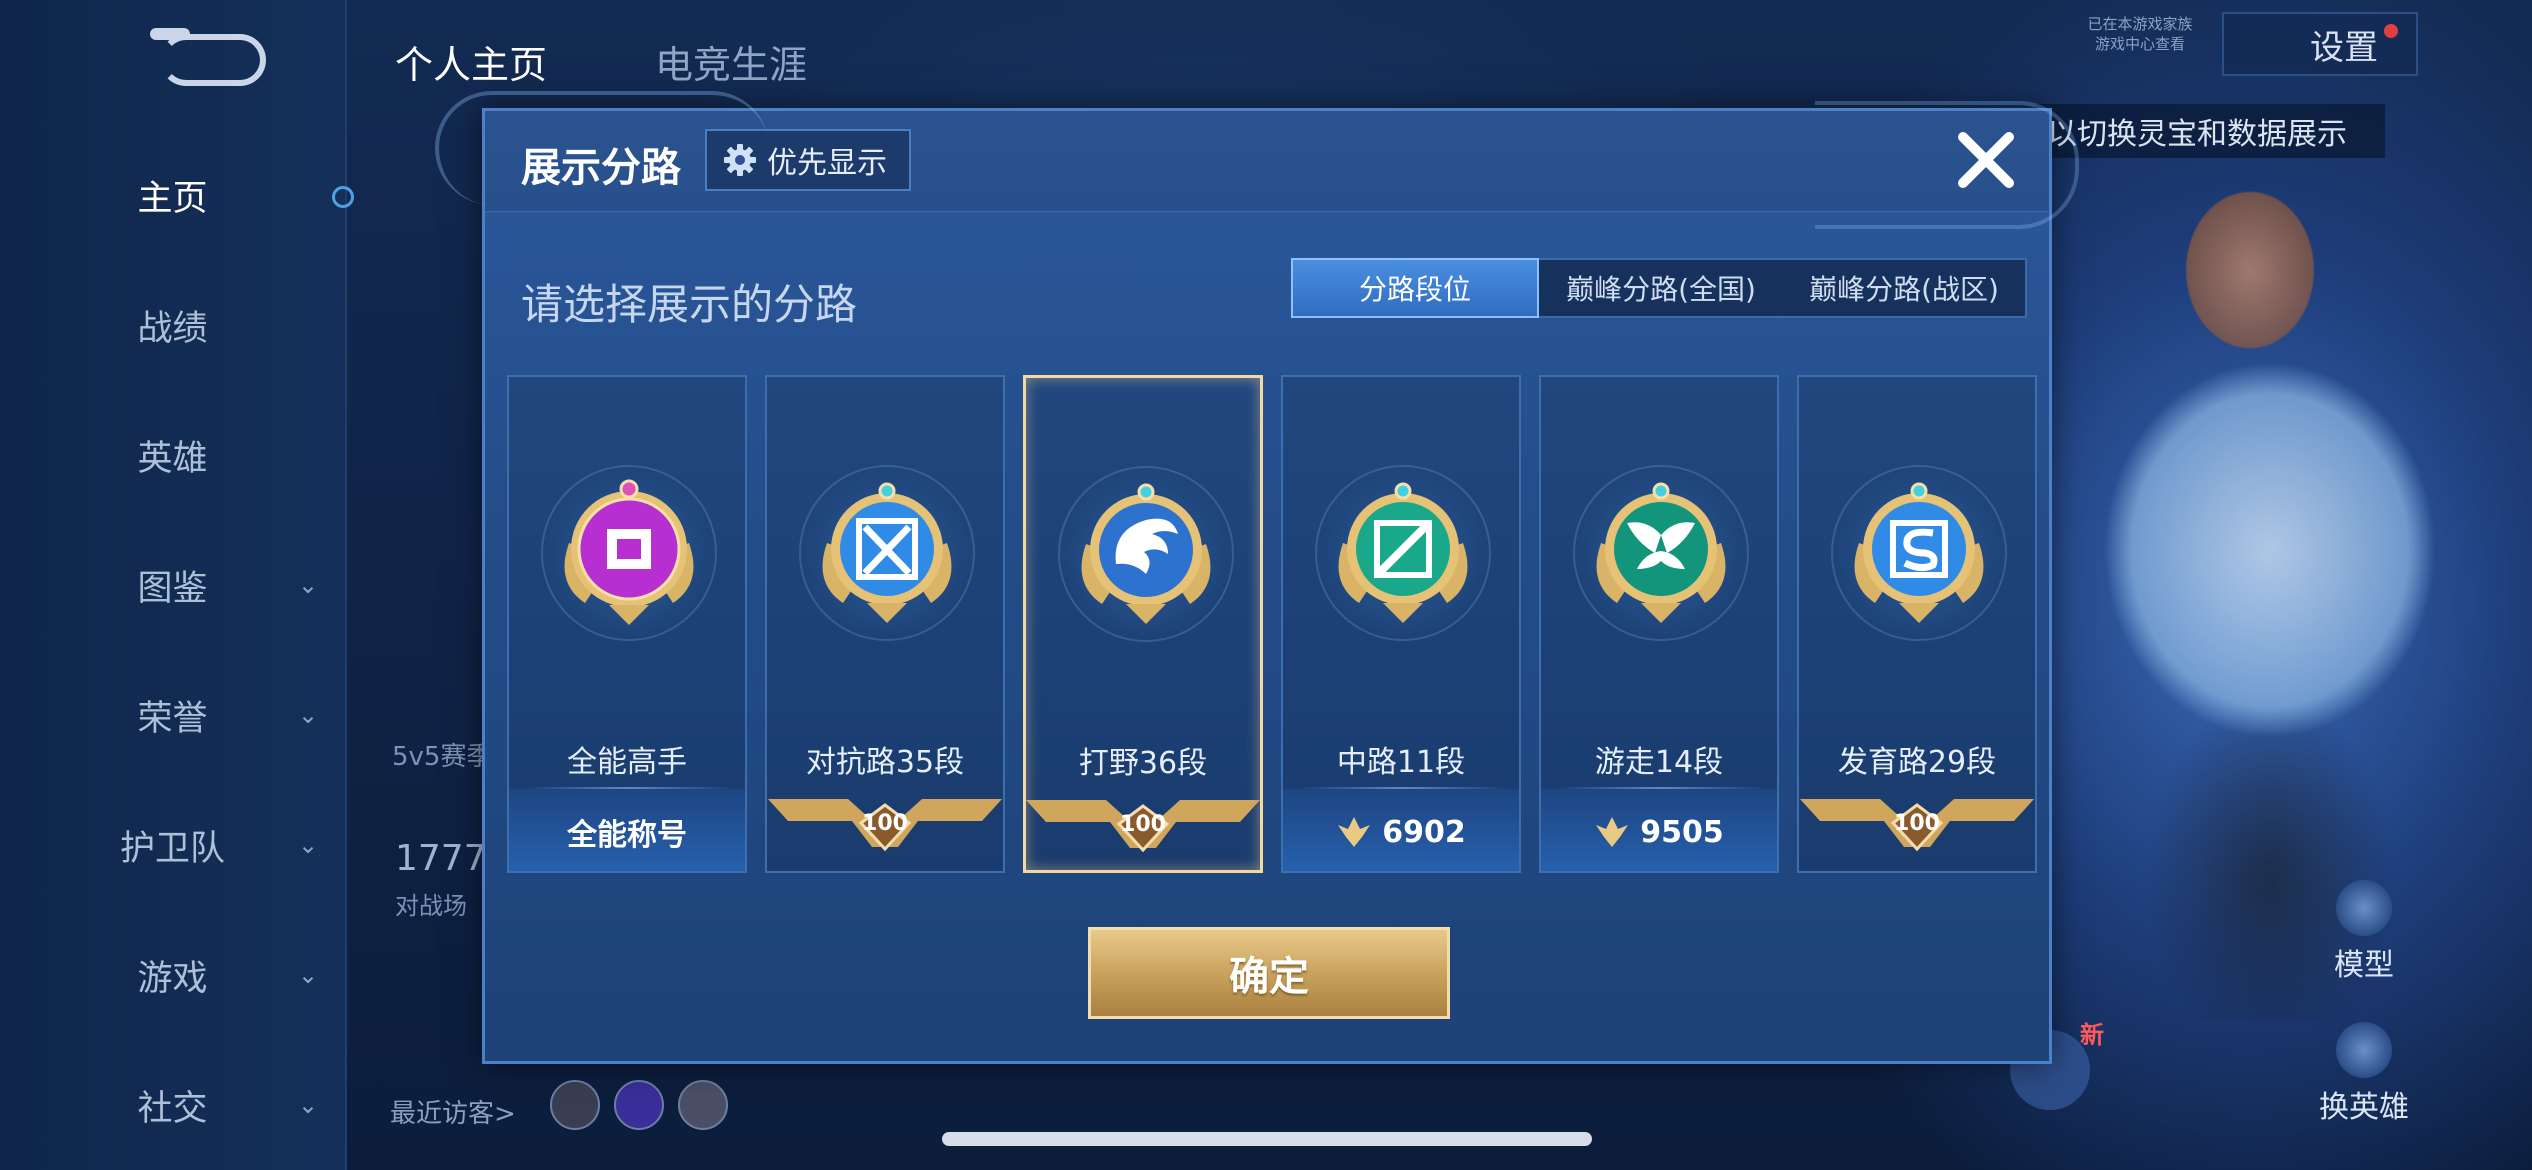 This screenshot has height=1170, width=2532. I want to click on sidebar-item-social: 社交 ⌄, so click(172, 1105).